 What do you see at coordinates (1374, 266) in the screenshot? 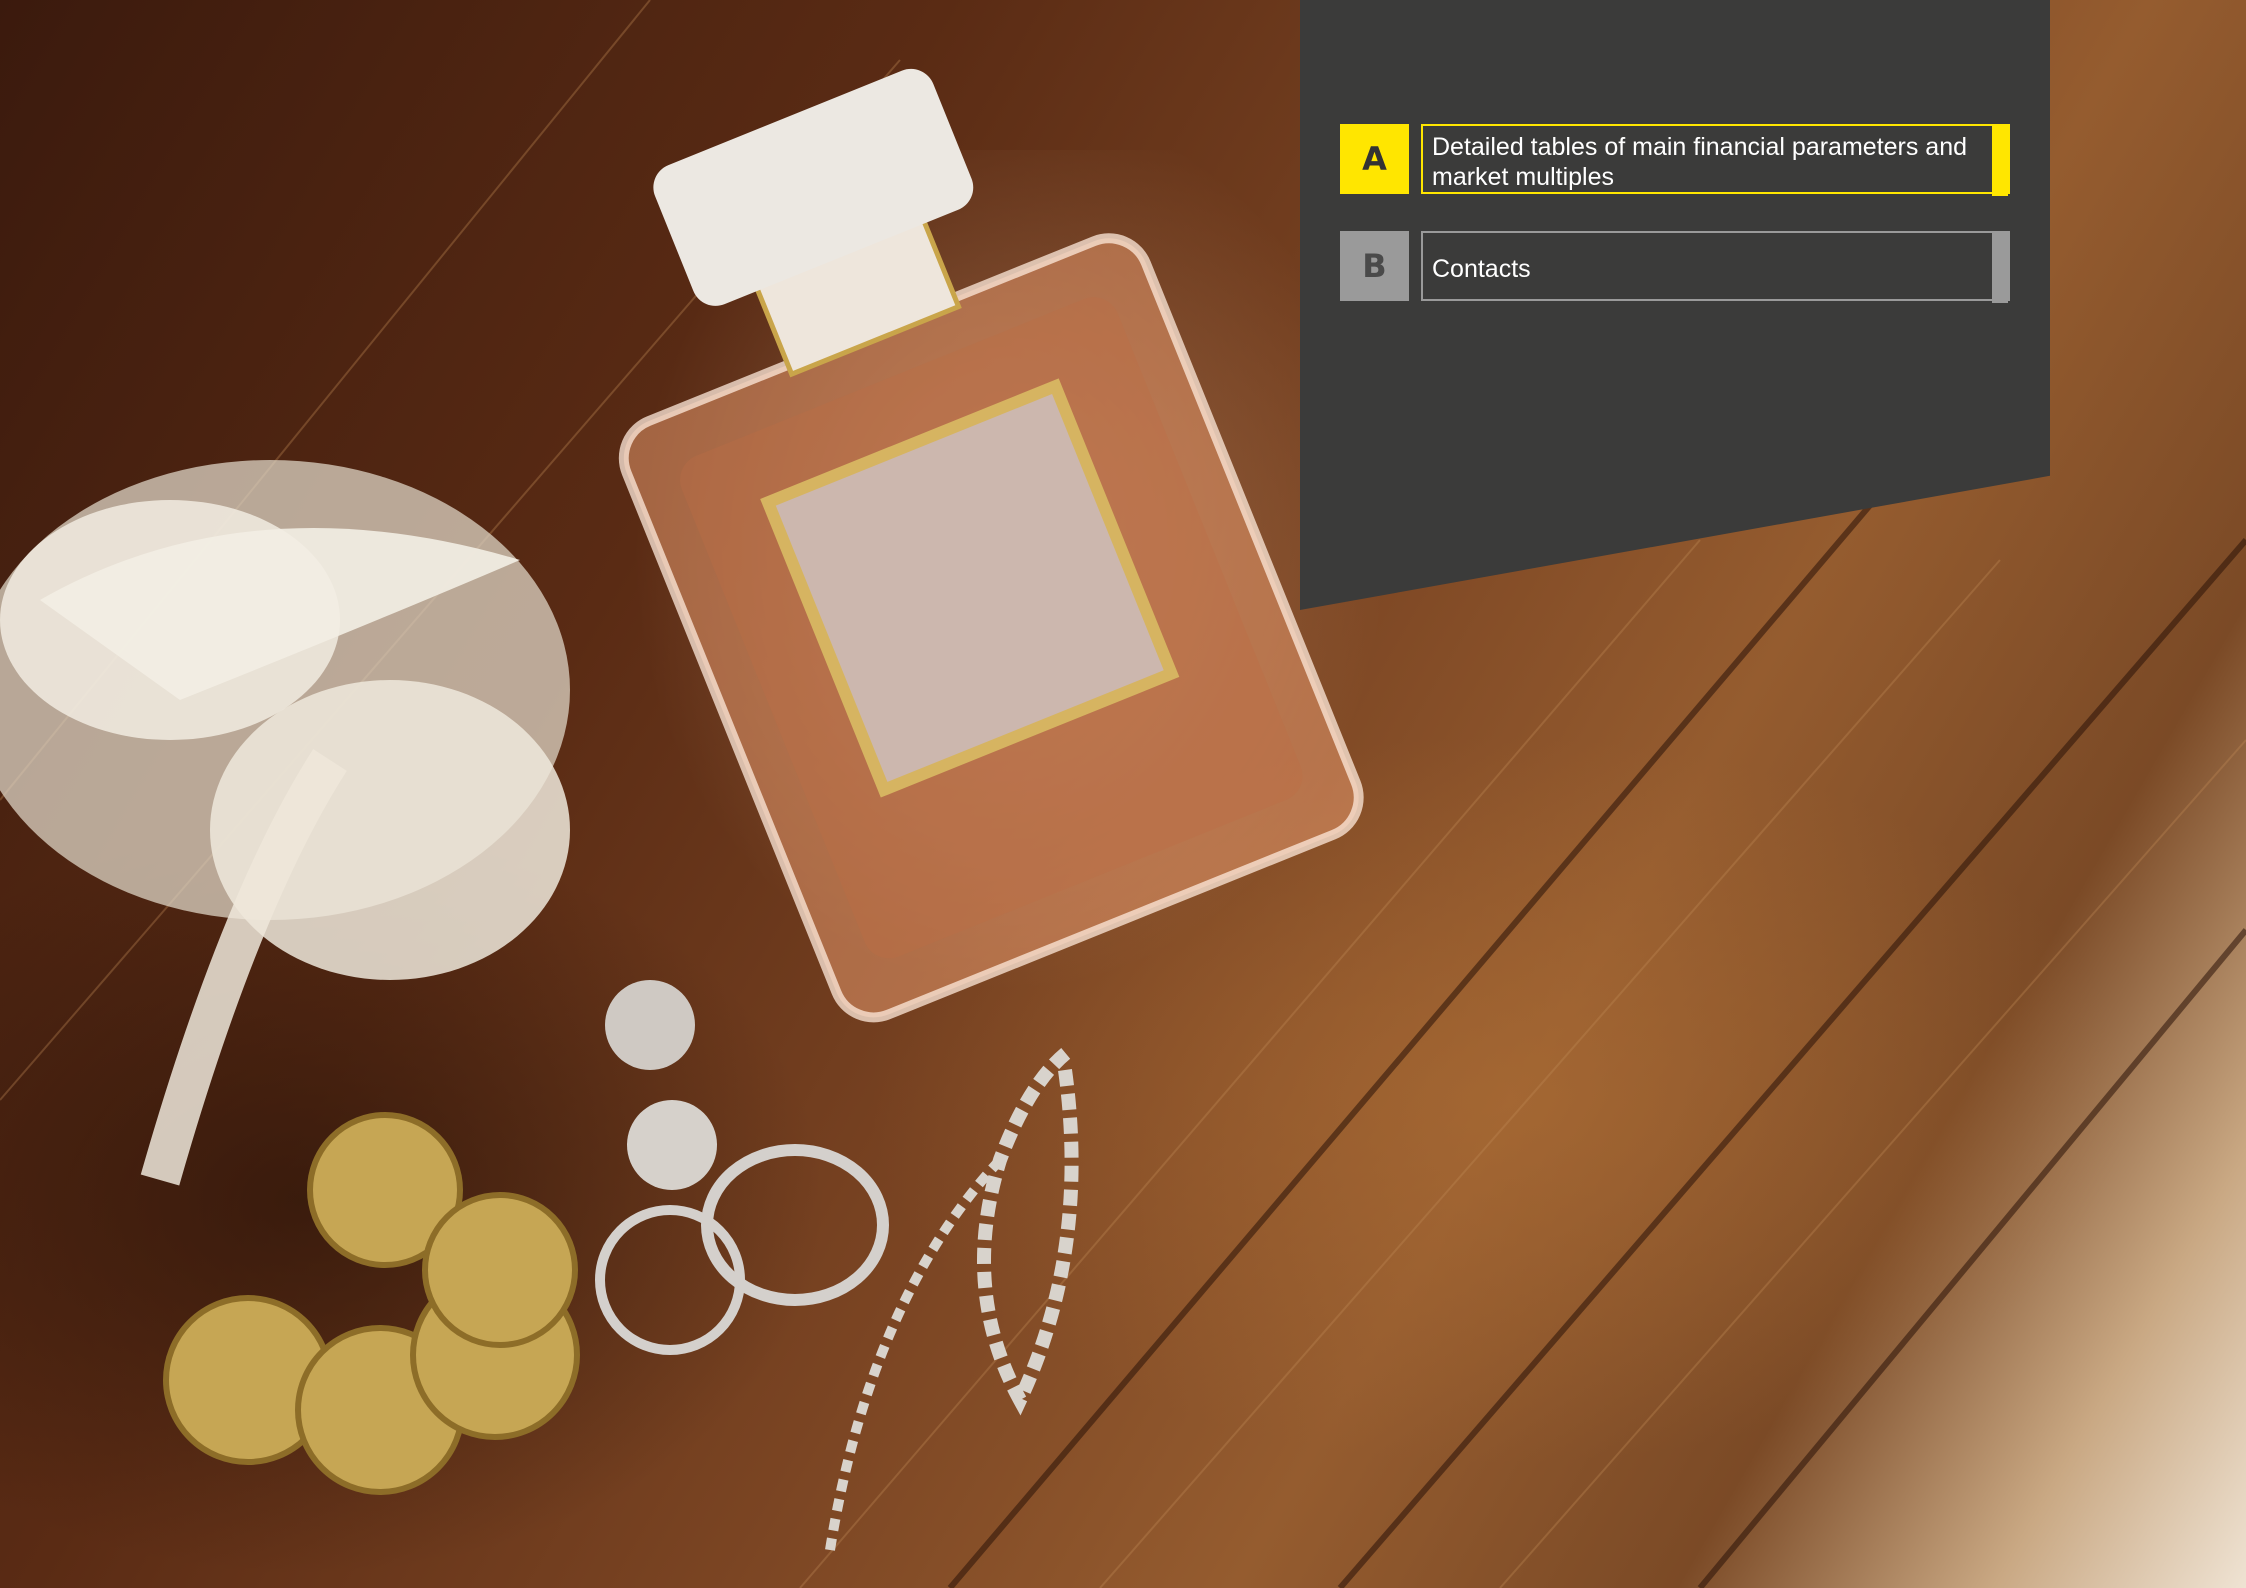
I see `toc-letter-badge: B` at bounding box center [1374, 266].